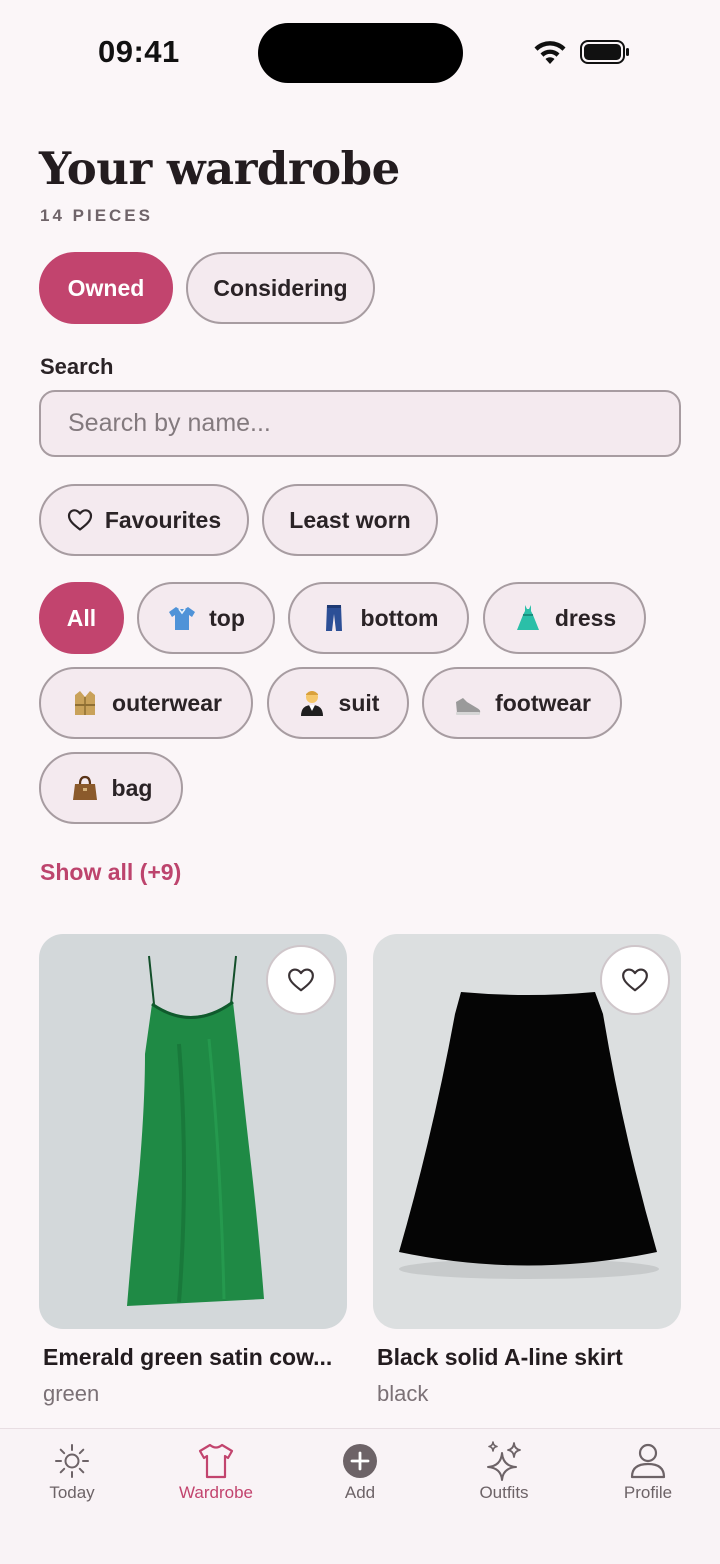 This screenshot has width=720, height=1564. Describe the element at coordinates (403, 1393) in the screenshot. I see `item-color: black` at that location.